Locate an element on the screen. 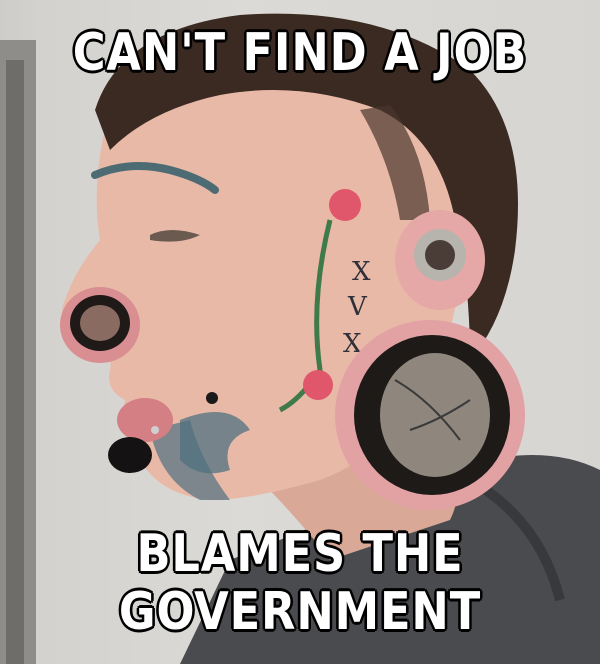 The width and height of the screenshot is (600, 664). ear-lobe-tunnel-inner is located at coordinates (435, 415).